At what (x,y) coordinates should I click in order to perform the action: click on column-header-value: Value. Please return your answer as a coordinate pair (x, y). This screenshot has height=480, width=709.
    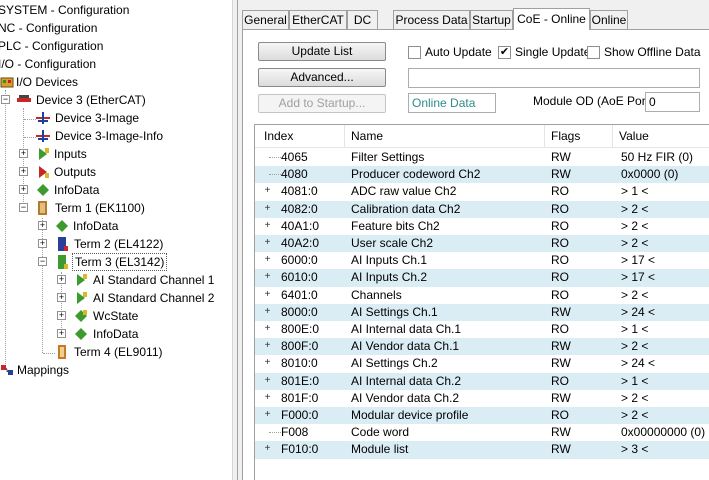
    Looking at the image, I should click on (661, 136).